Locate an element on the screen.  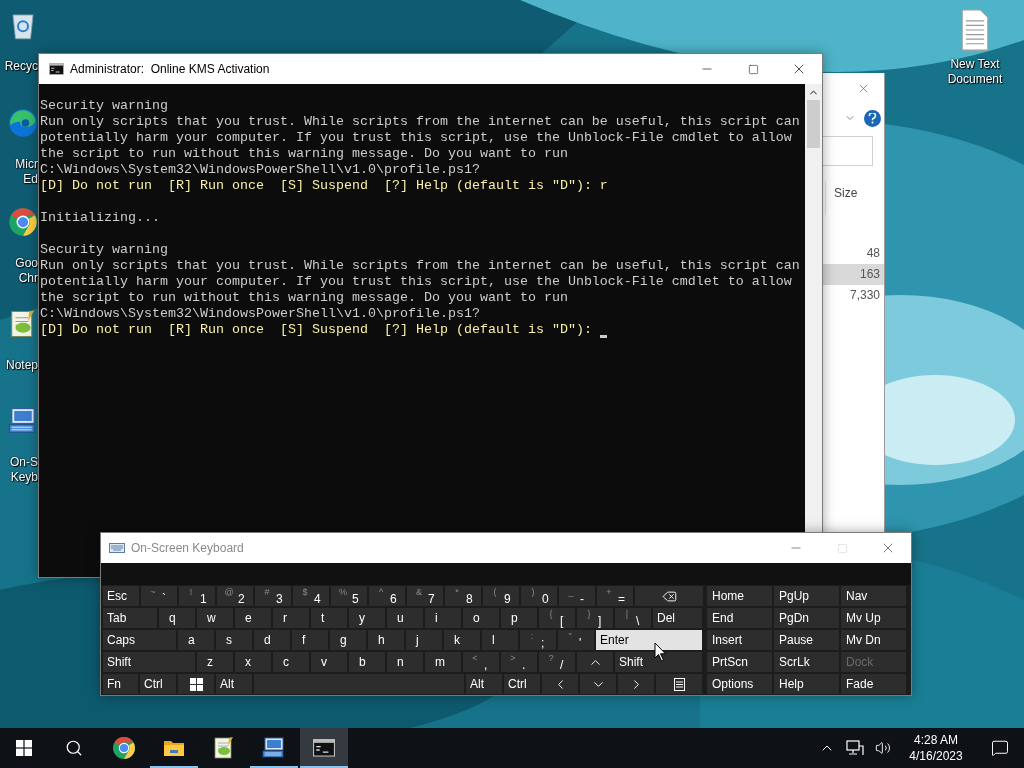
key: Insert is located at coordinates (739, 640).